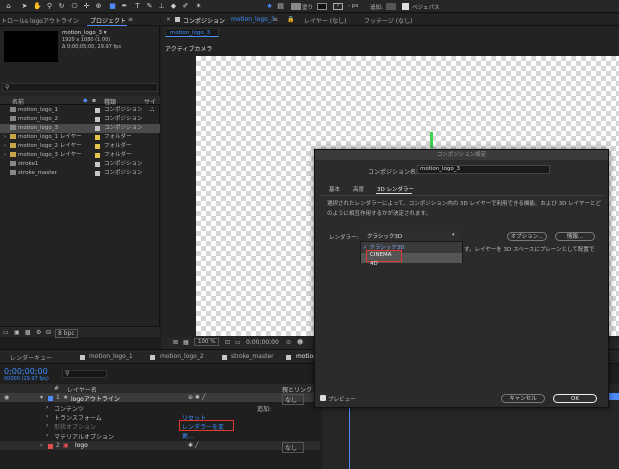  Describe the element at coordinates (85, 100) in the screenshot. I see `tag-icon: ◆` at that location.